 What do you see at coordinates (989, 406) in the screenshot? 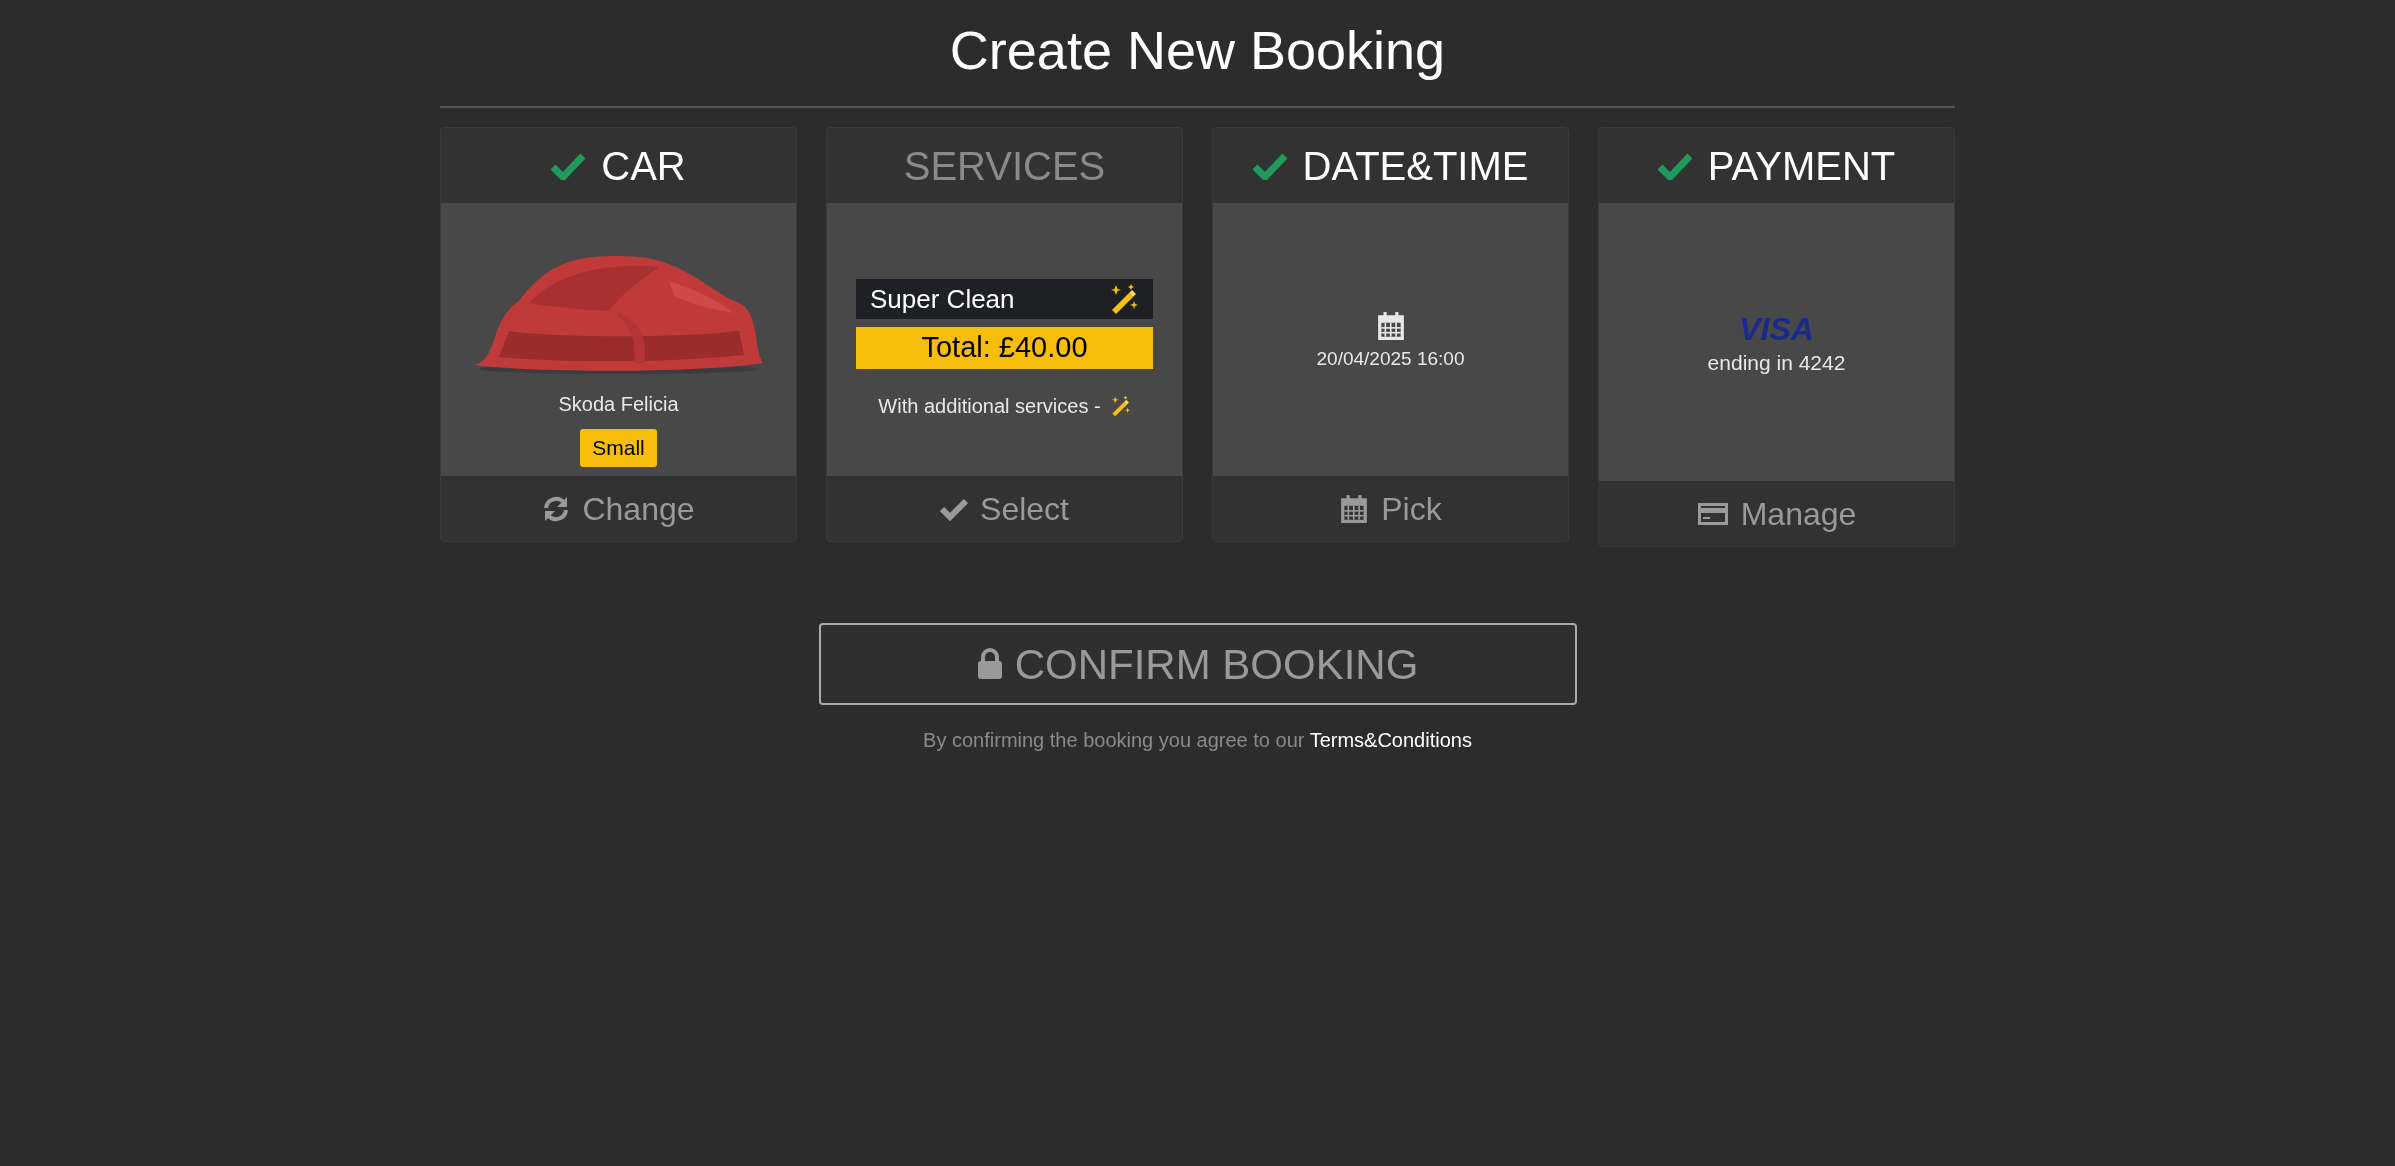
I see `services-note: With additional services -` at bounding box center [989, 406].